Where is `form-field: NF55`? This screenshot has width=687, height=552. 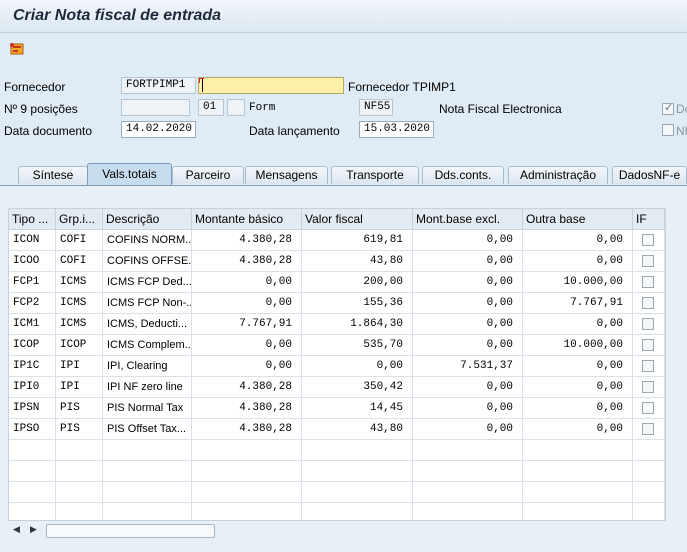
form-field: NF55 is located at coordinates (376, 107).